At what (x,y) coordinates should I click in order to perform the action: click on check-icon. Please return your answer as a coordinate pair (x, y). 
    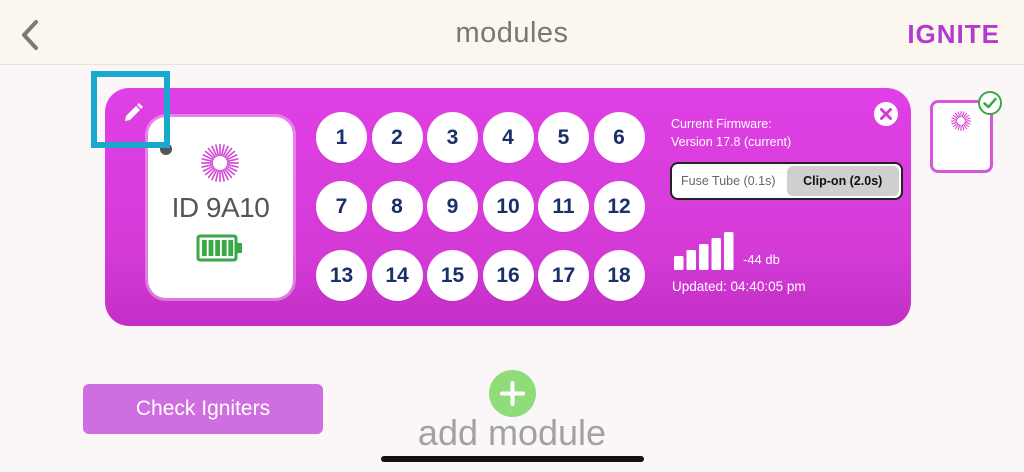
    Looking at the image, I should click on (990, 103).